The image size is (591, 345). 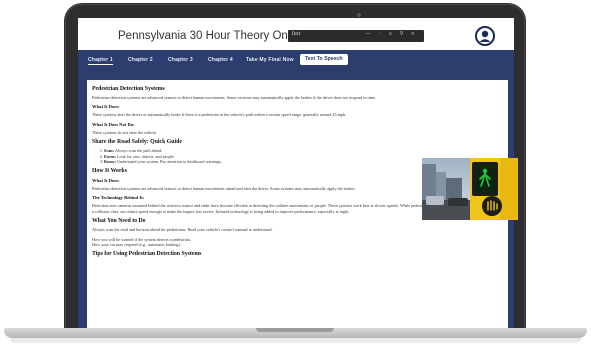 I want to click on overlay-toolbar: Dat — ◦ ∨ ∇ ×, so click(x=356, y=36).